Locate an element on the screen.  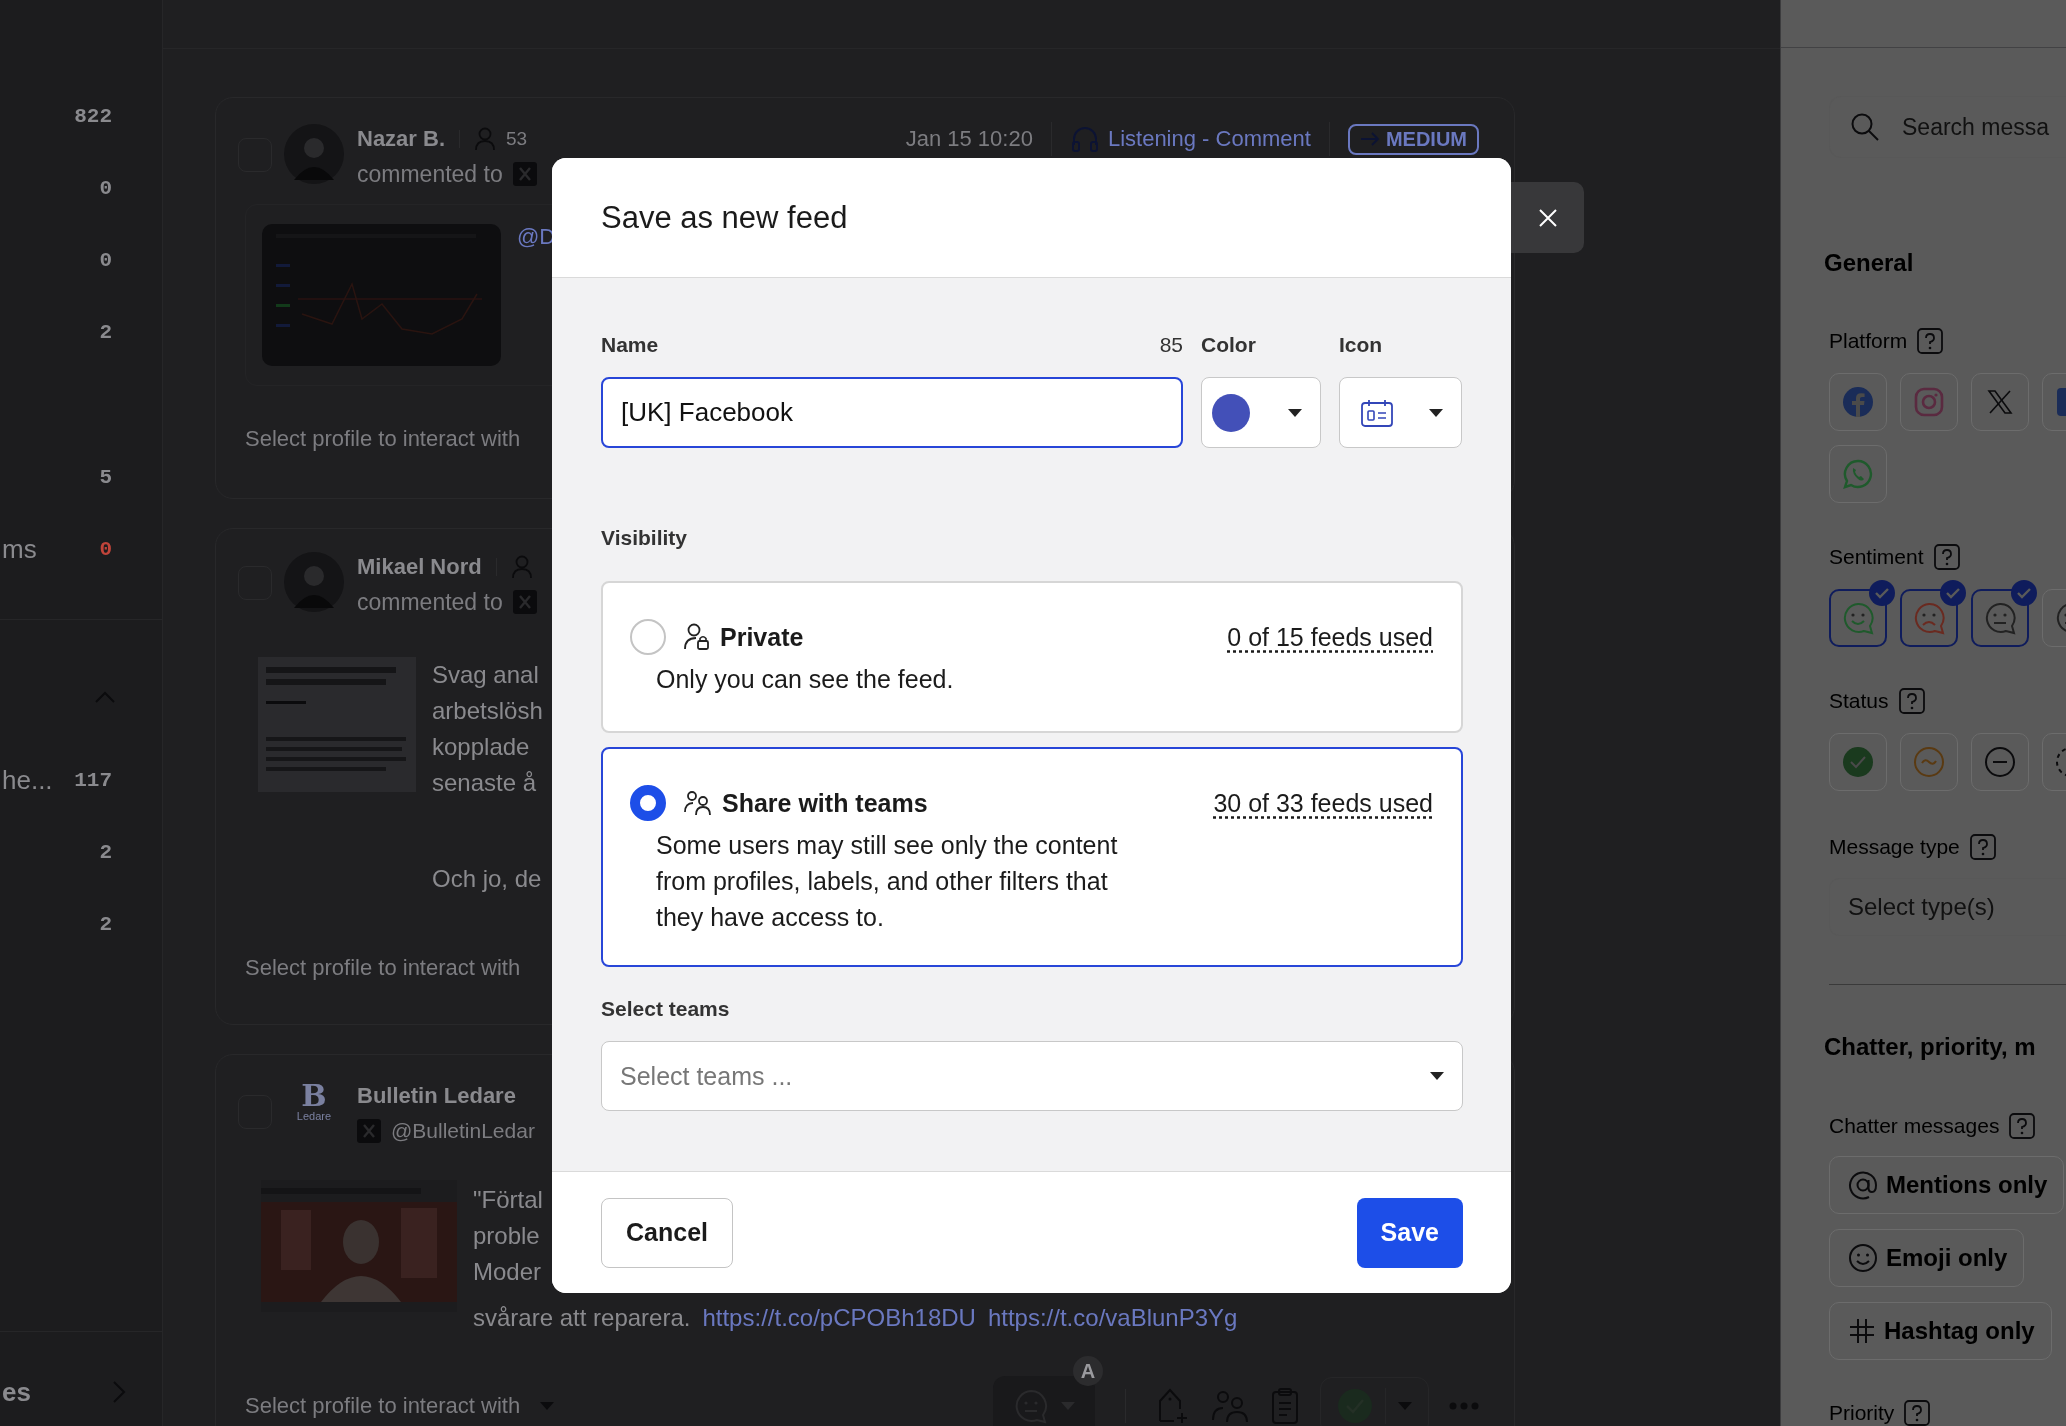
cancel-button: Cancel is located at coordinates (667, 1232).